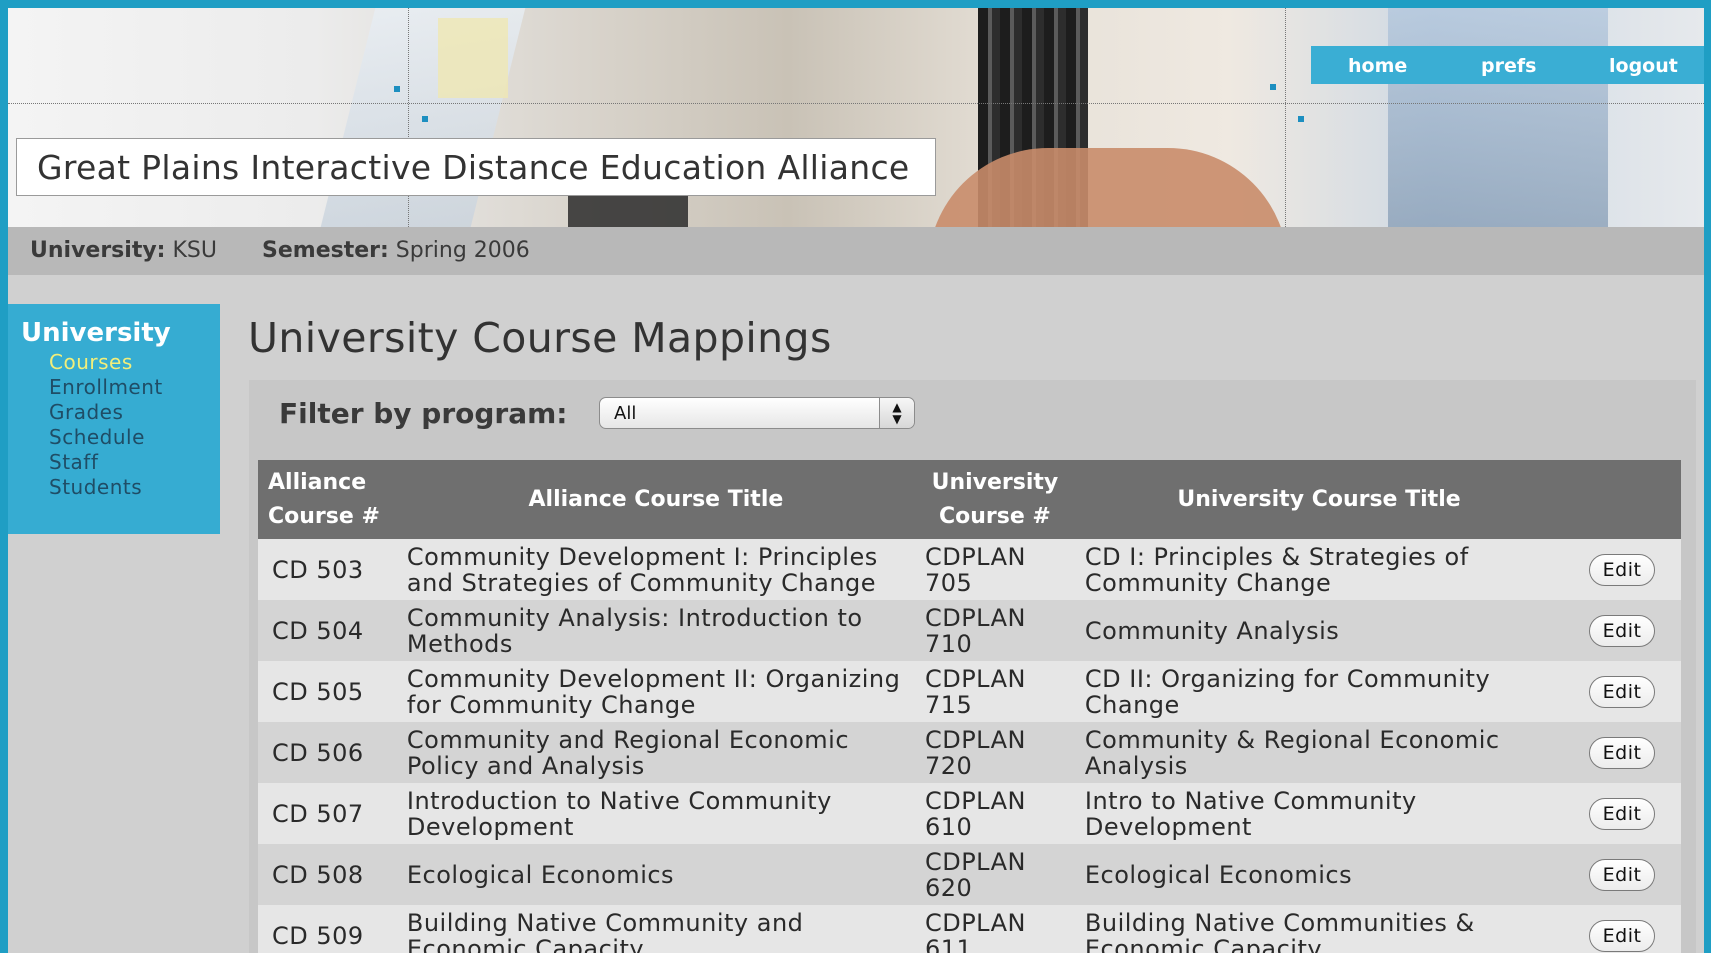  I want to click on uni-num-line: 620, so click(948, 887).